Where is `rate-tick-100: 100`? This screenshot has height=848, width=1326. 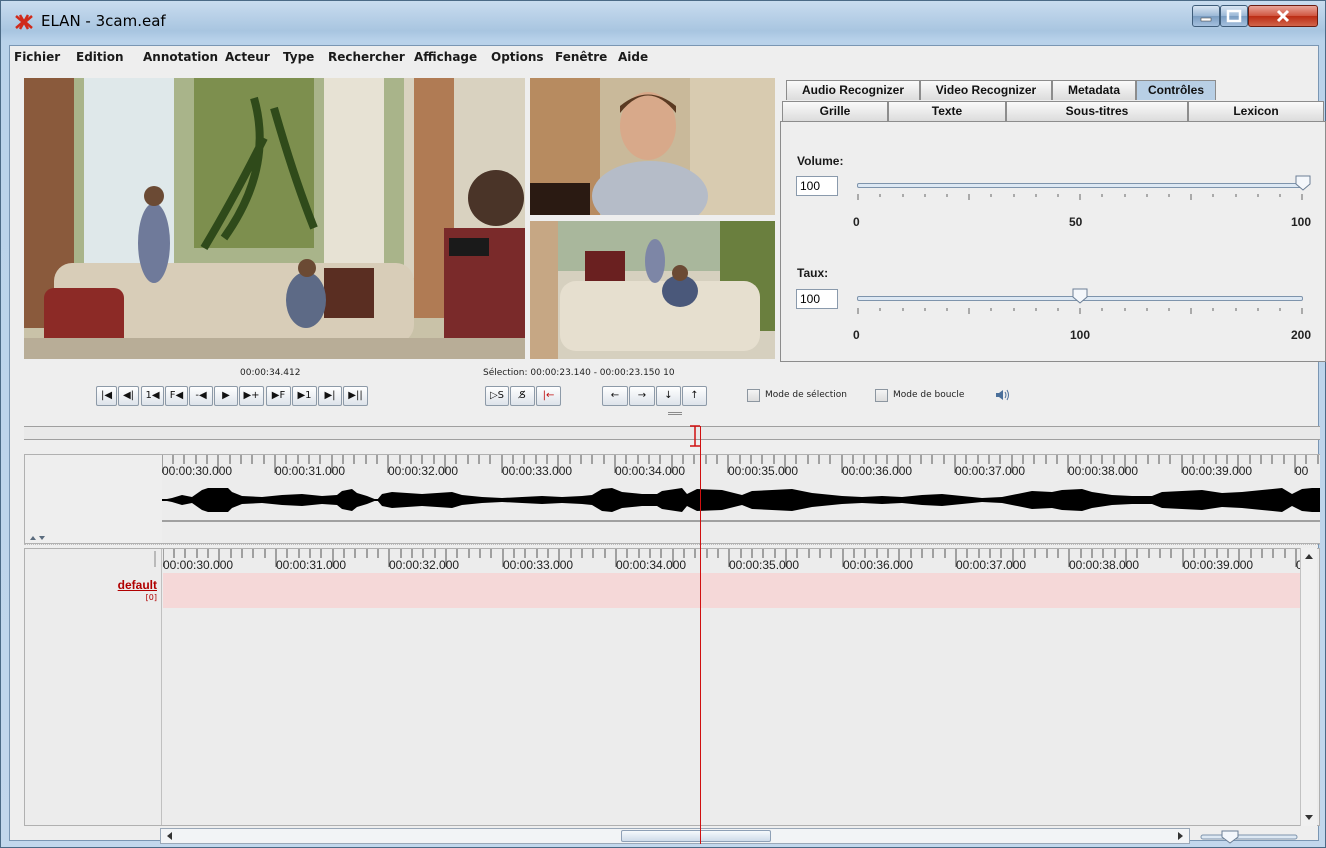
rate-tick-100: 100 is located at coordinates (1080, 335).